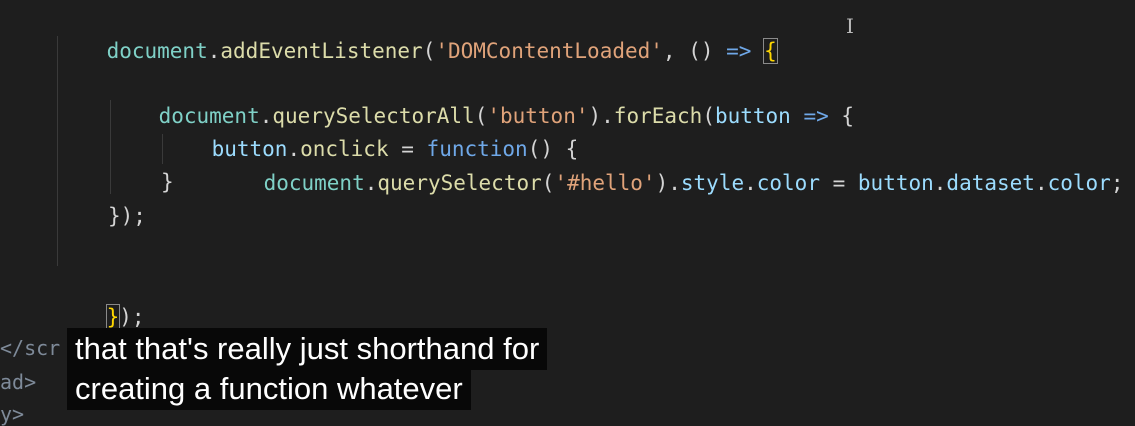 Image resolution: width=1135 pixels, height=426 pixels. Describe the element at coordinates (850, 26) in the screenshot. I see `text-cursor-icon: I` at that location.